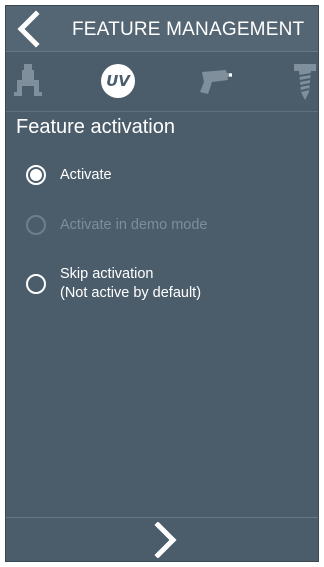 This screenshot has height=567, width=324. I want to click on gripper-icon, so click(28, 80).